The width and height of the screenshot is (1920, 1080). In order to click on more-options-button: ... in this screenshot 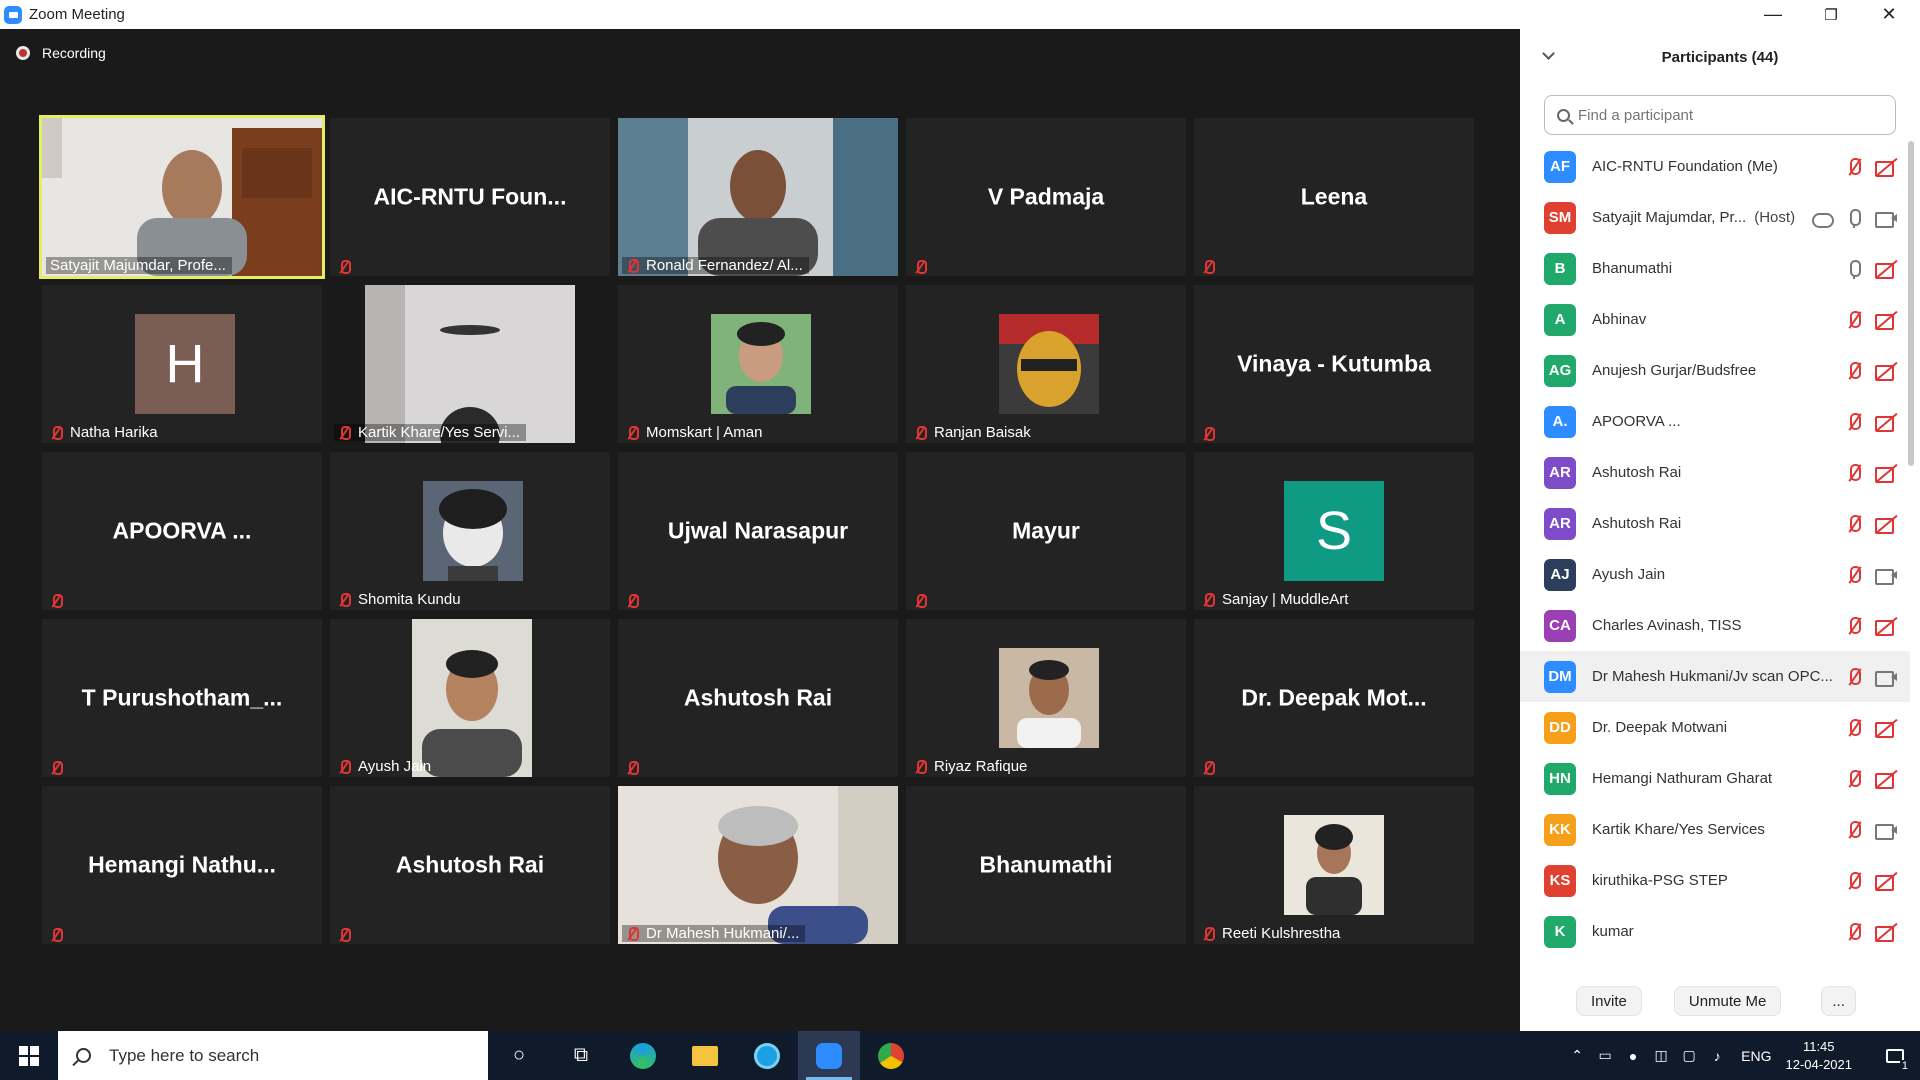, I will do `click(1838, 1001)`.